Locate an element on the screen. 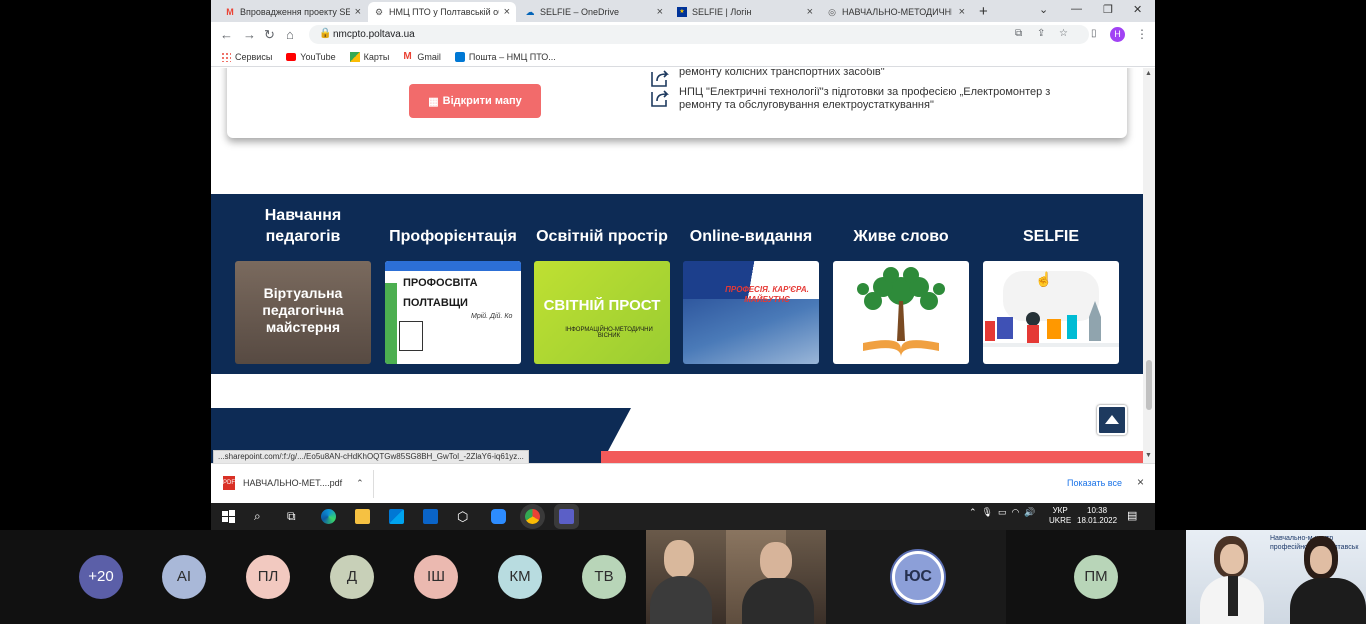  tab-selfie-project: M Впровадження проекту SELFIE × is located at coordinates (293, 12).